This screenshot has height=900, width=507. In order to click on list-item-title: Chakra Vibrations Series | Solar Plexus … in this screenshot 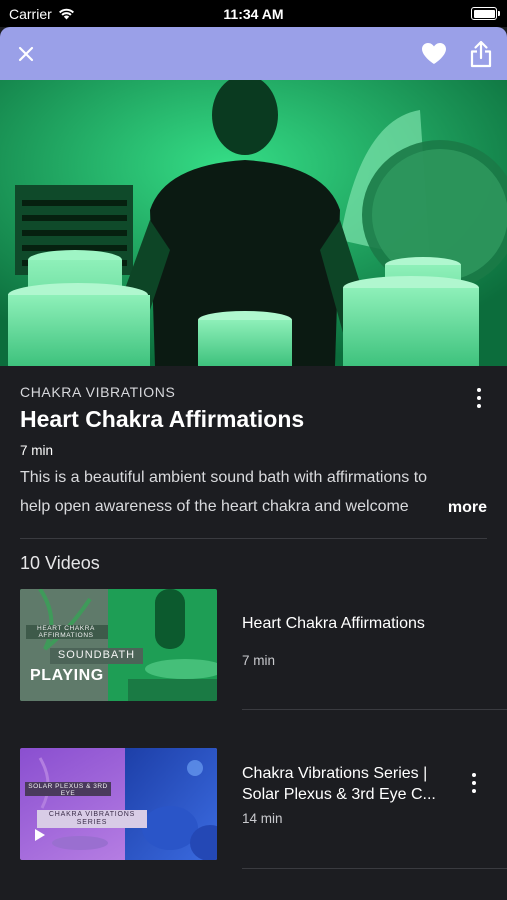, I will do `click(339, 784)`.